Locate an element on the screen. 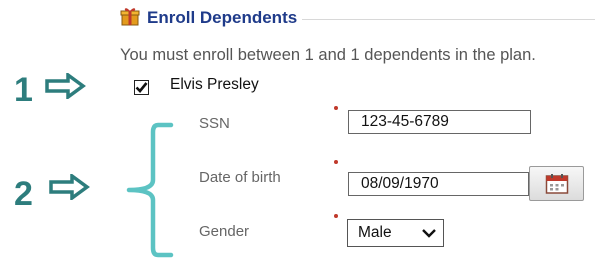 The height and width of the screenshot is (259, 595). calendar-icon is located at coordinates (557, 184).